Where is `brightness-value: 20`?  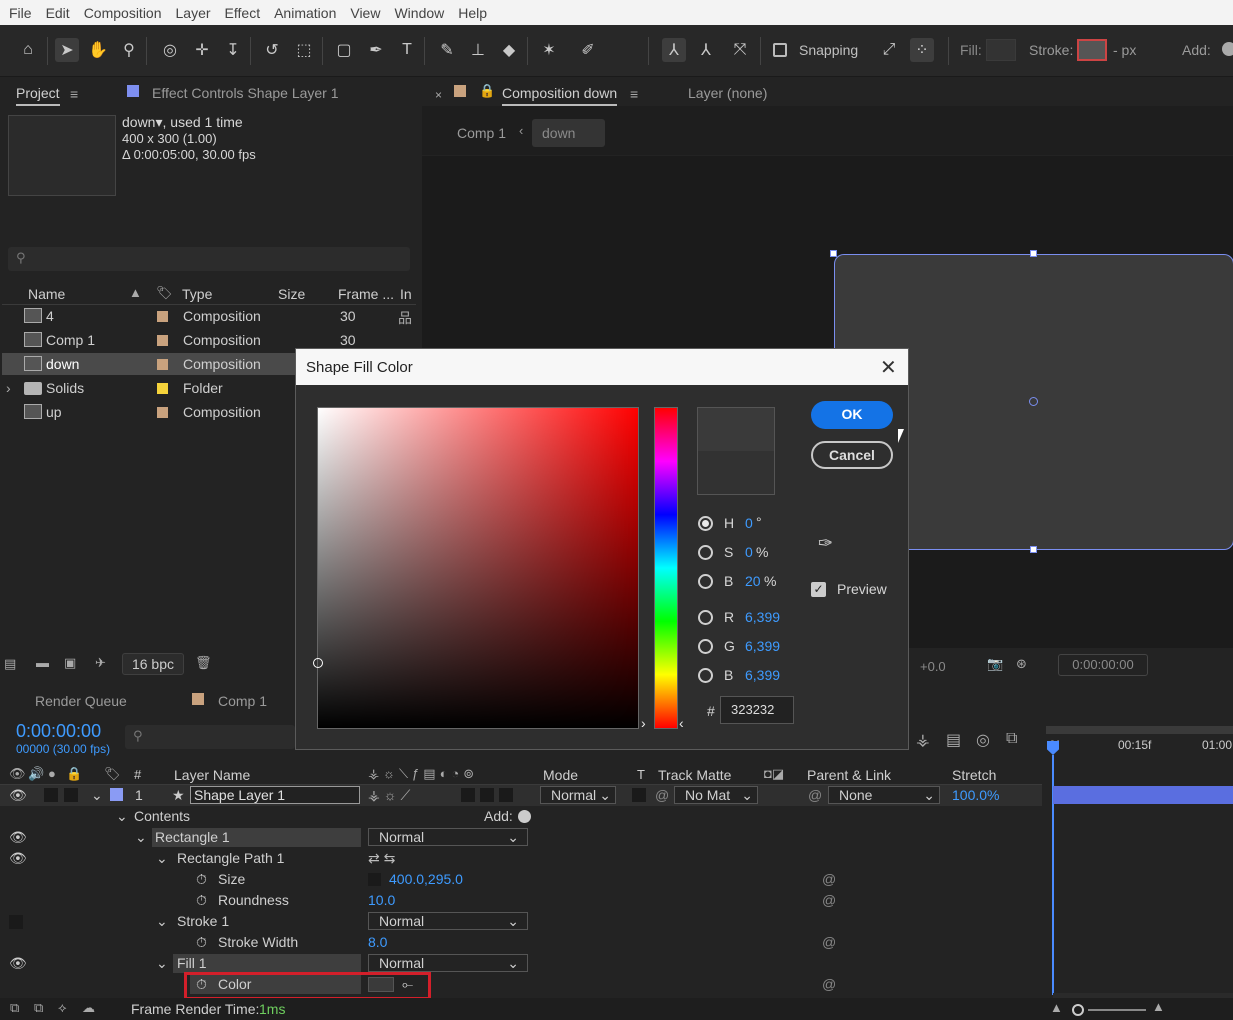
brightness-value: 20 is located at coordinates (753, 581).